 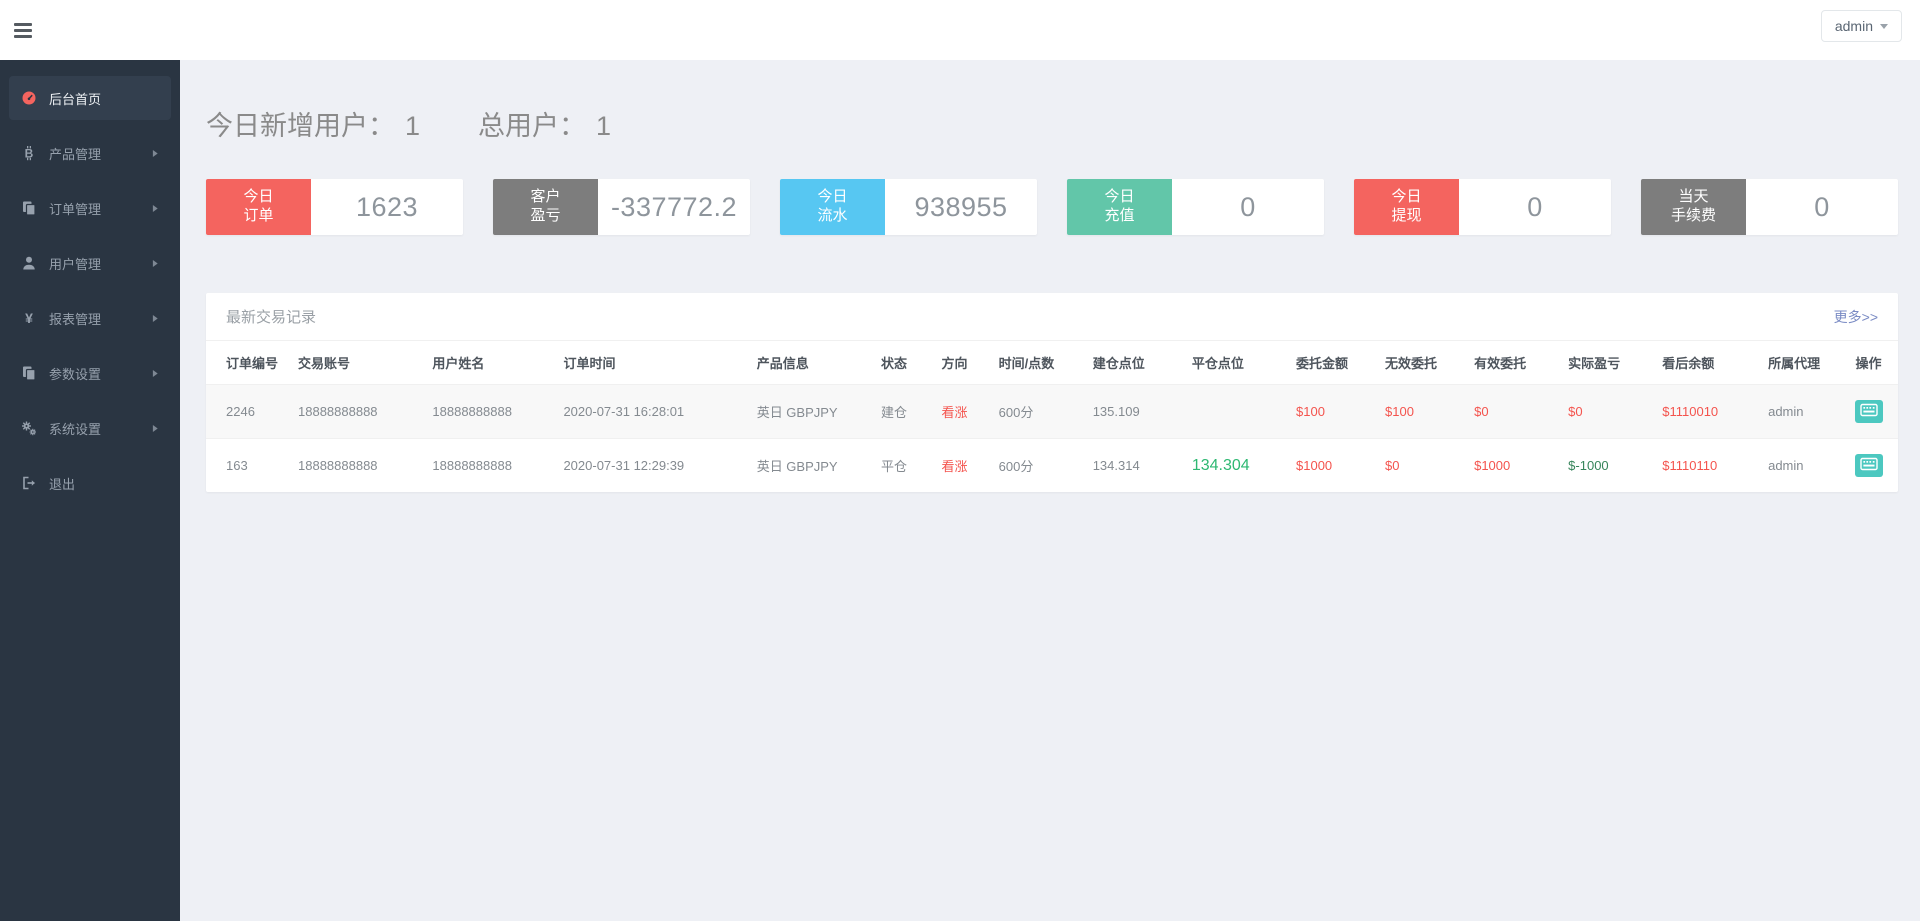 I want to click on sidebar-item-label: 报表管理, so click(x=75, y=319).